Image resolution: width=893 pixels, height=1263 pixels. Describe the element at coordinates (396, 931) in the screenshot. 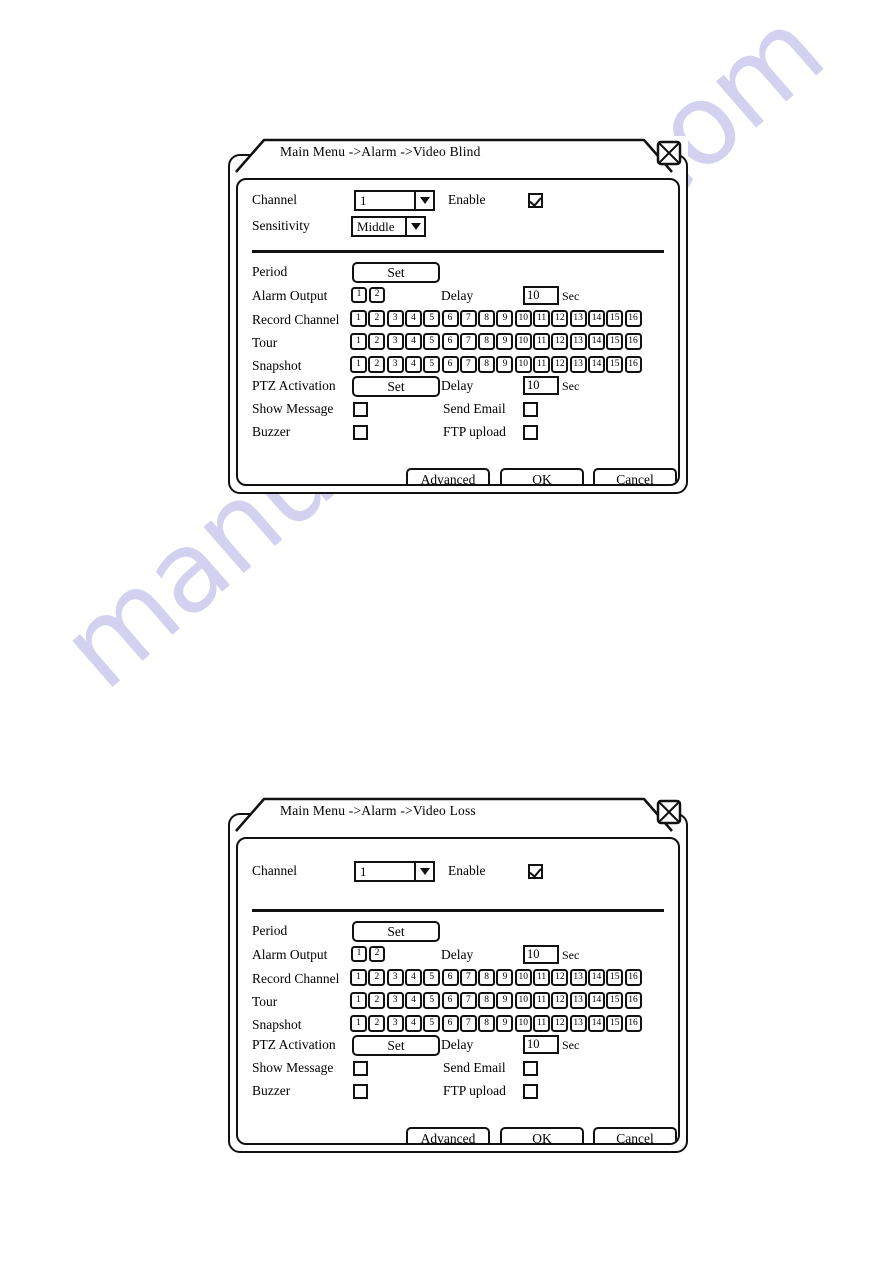

I see `period-set-button: Set` at that location.